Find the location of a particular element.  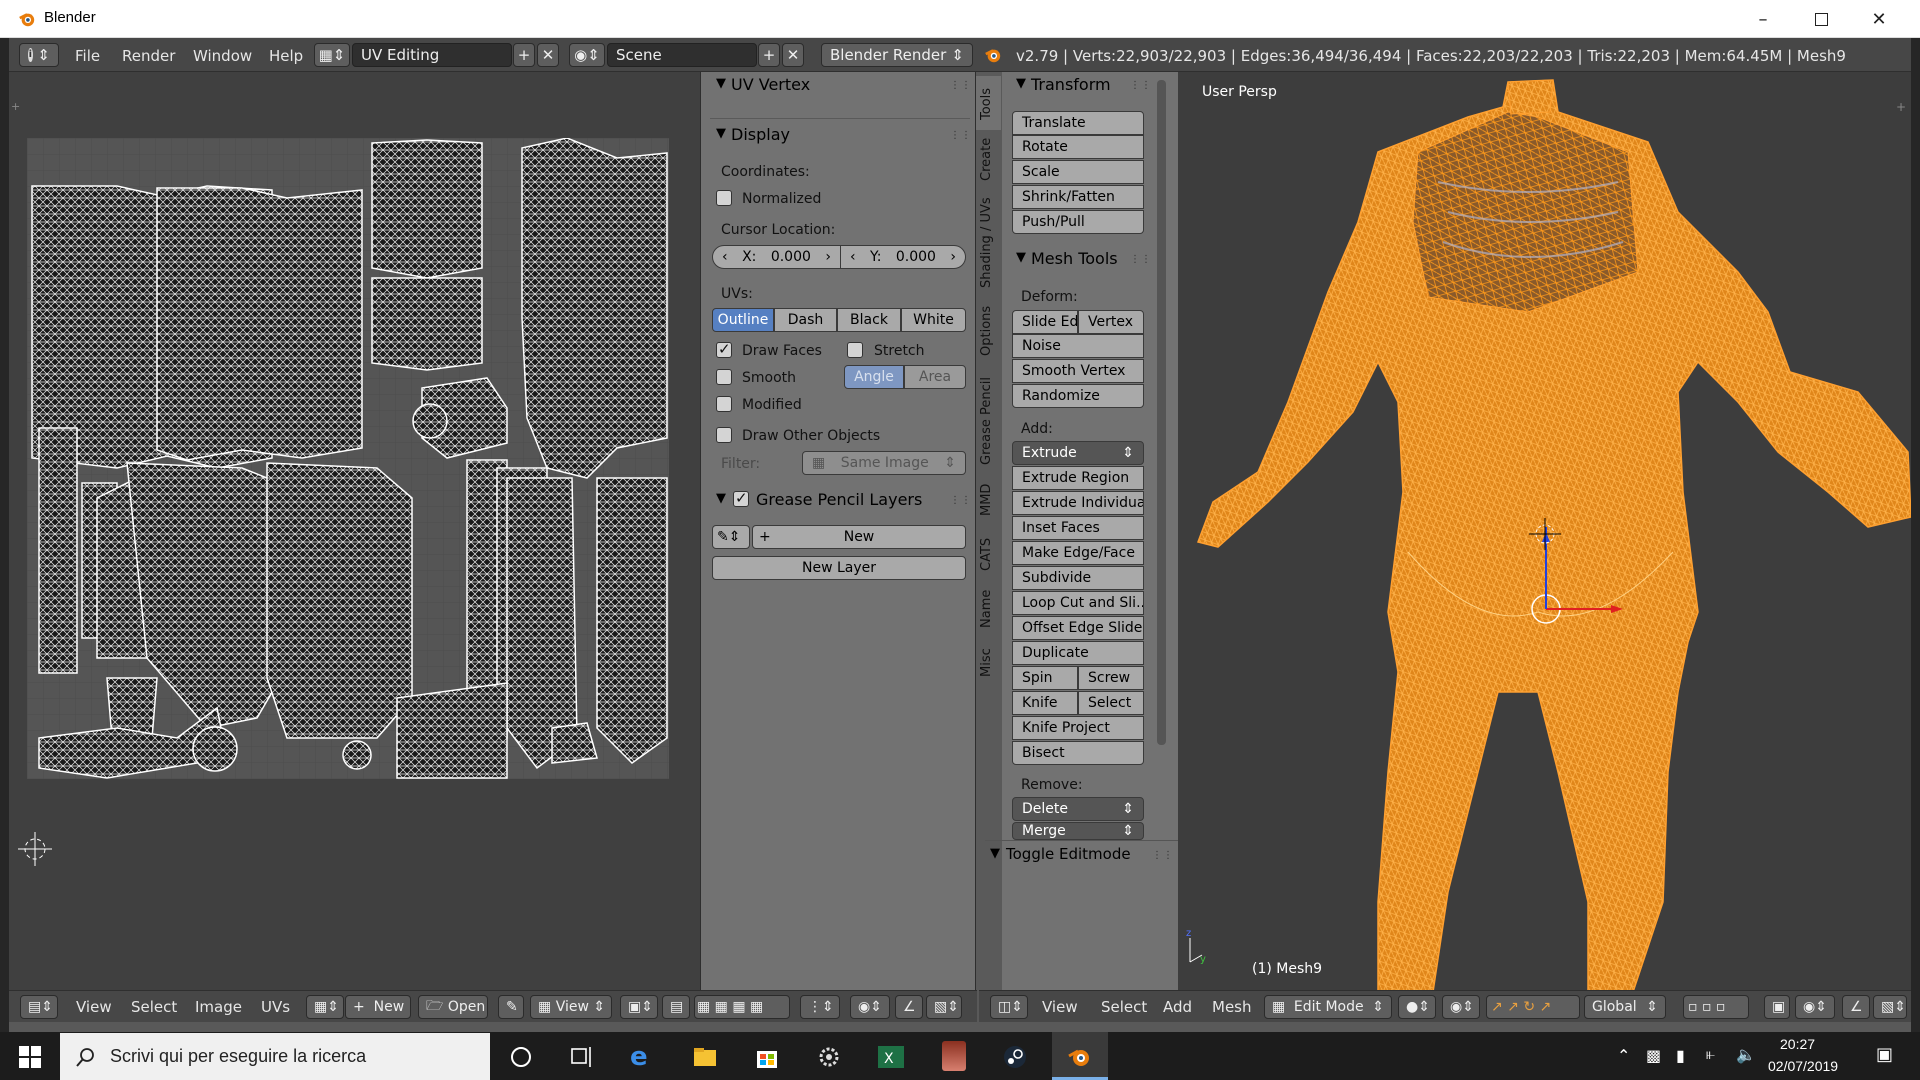

occlude-geometry-icon: ▣ is located at coordinates (1777, 1007).